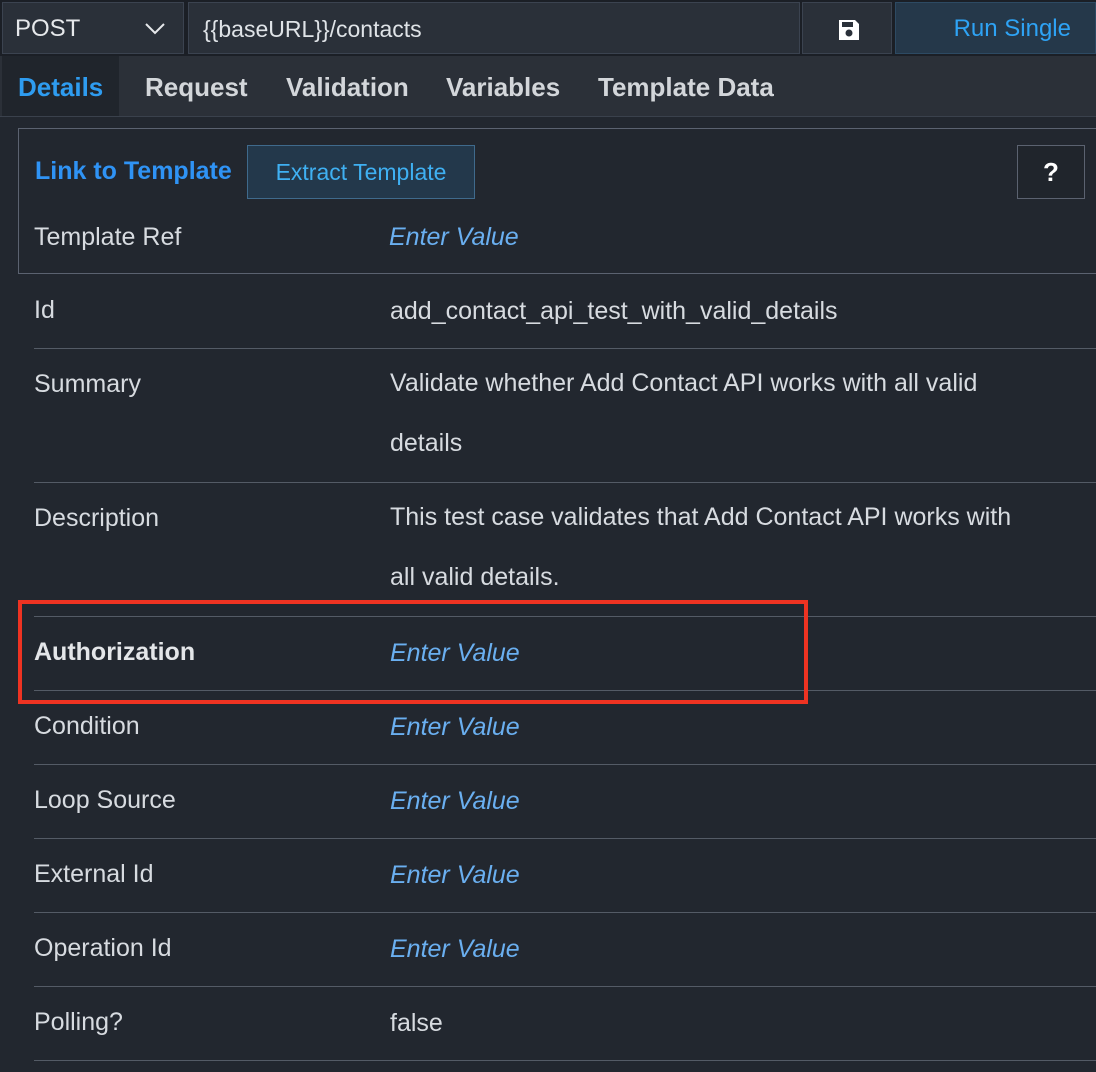 This screenshot has width=1096, height=1072. Describe the element at coordinates (1051, 172) in the screenshot. I see `help-button: ?` at that location.